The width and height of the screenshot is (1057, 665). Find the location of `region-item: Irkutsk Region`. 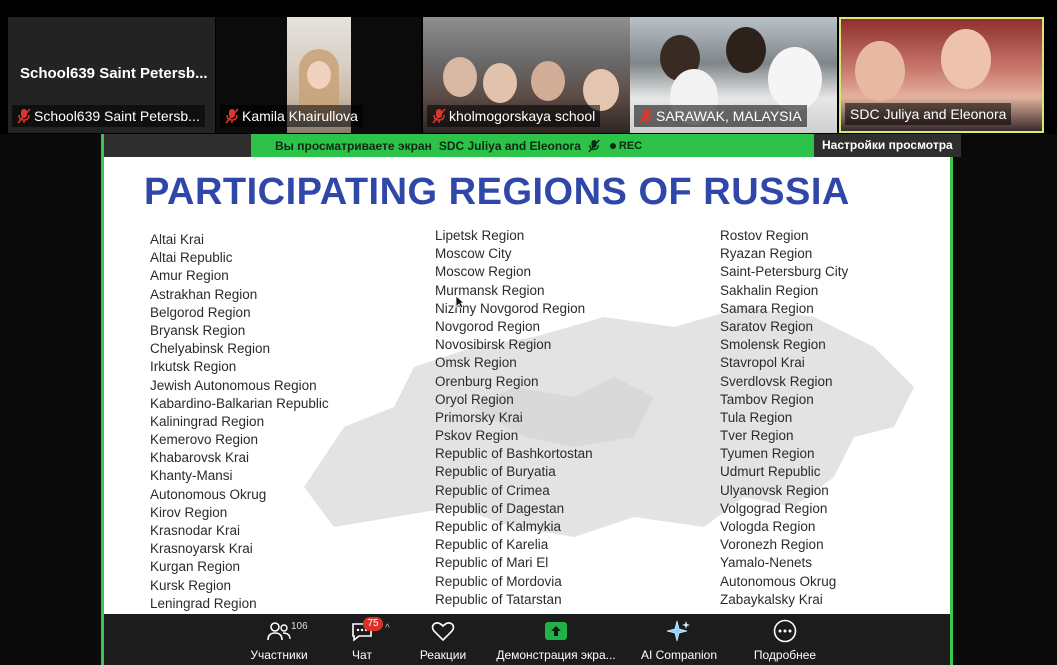

region-item: Irkutsk Region is located at coordinates (193, 367).